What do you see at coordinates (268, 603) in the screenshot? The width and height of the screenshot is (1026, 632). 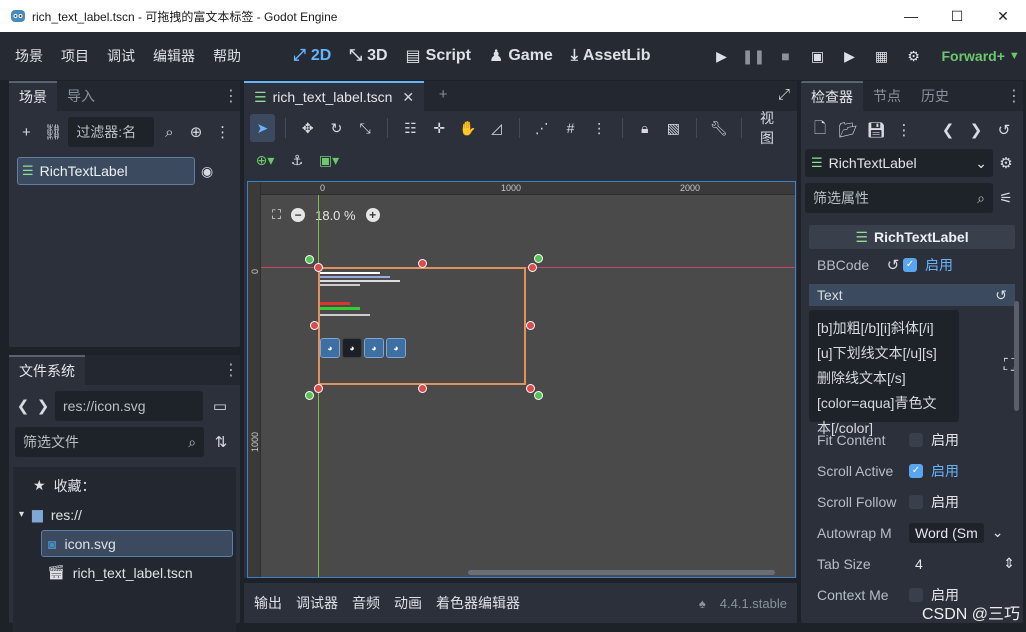 I see `tab-output: 输出` at bounding box center [268, 603].